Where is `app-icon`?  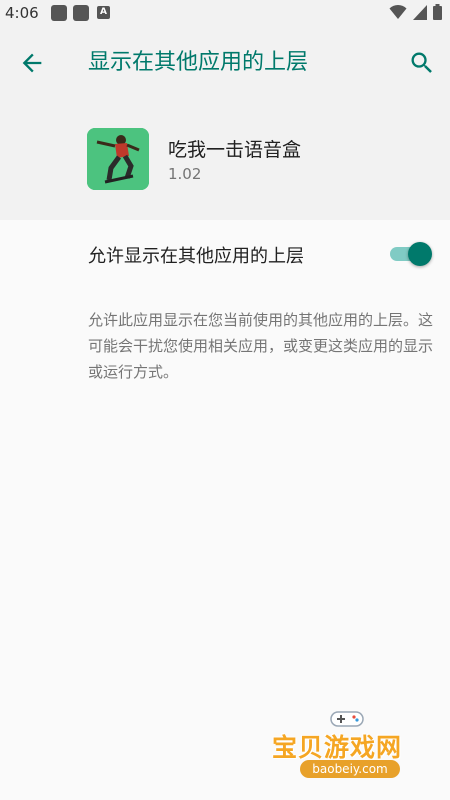 app-icon is located at coordinates (118, 159).